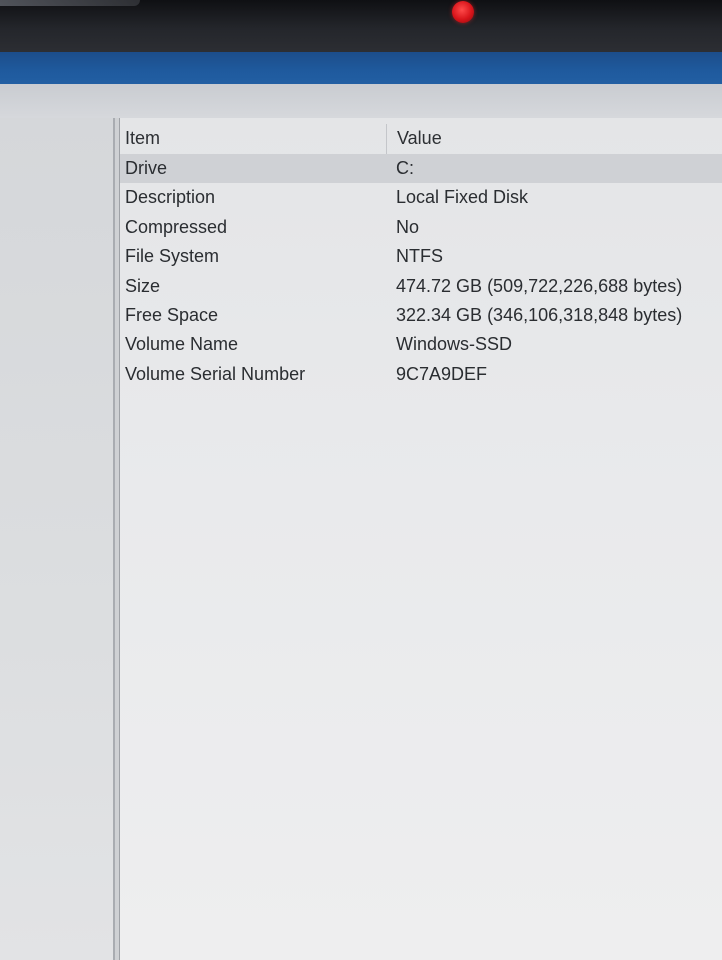 This screenshot has width=722, height=960. I want to click on row-item-label: Volume Serial Number, so click(215, 373).